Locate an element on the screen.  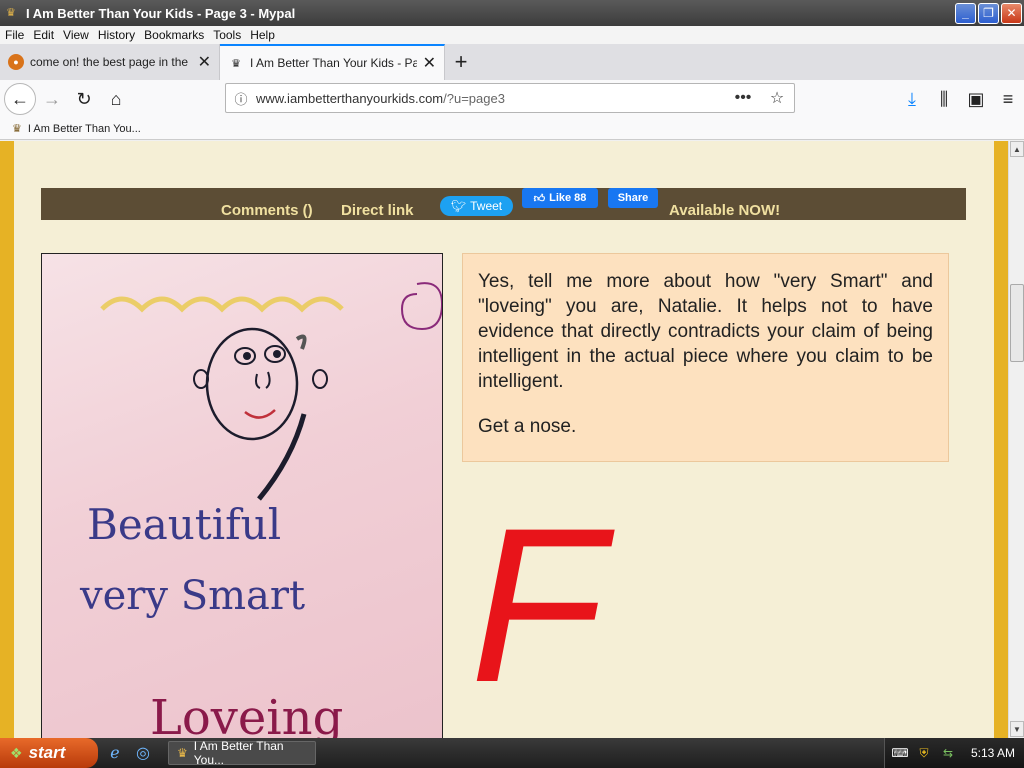
facebook-share-button: Share is located at coordinates (633, 198).